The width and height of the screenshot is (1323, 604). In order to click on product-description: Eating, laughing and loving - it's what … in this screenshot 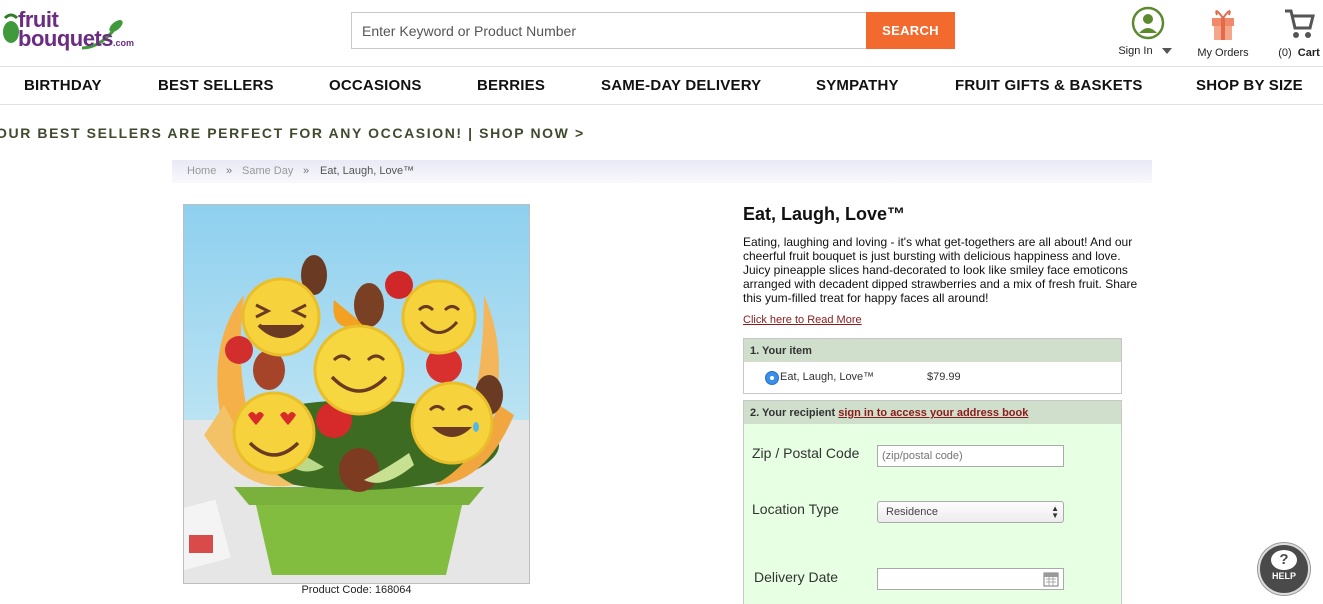, I will do `click(940, 270)`.